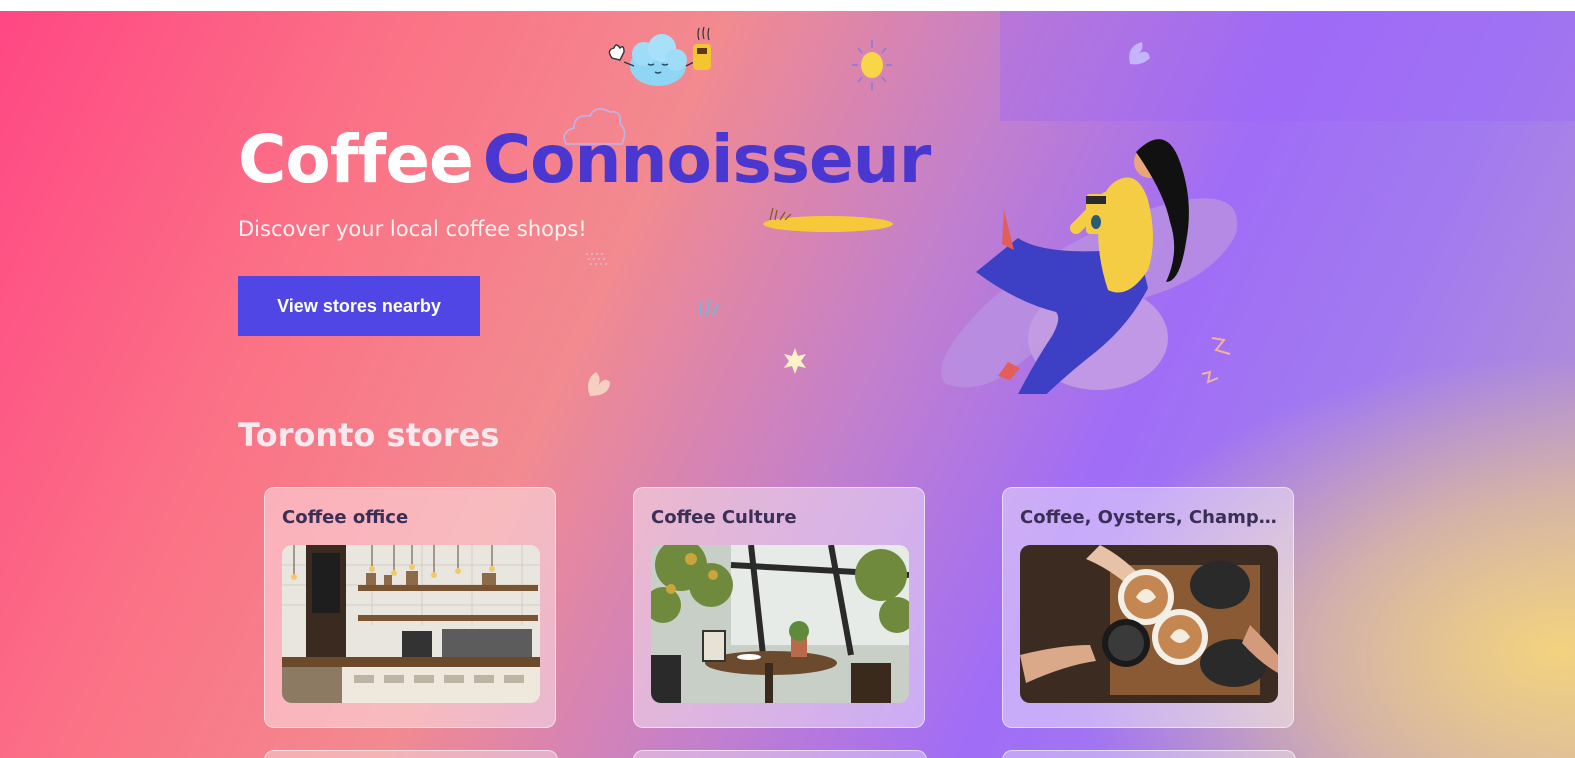 The image size is (1575, 758). What do you see at coordinates (709, 308) in the screenshot?
I see `grass-icon` at bounding box center [709, 308].